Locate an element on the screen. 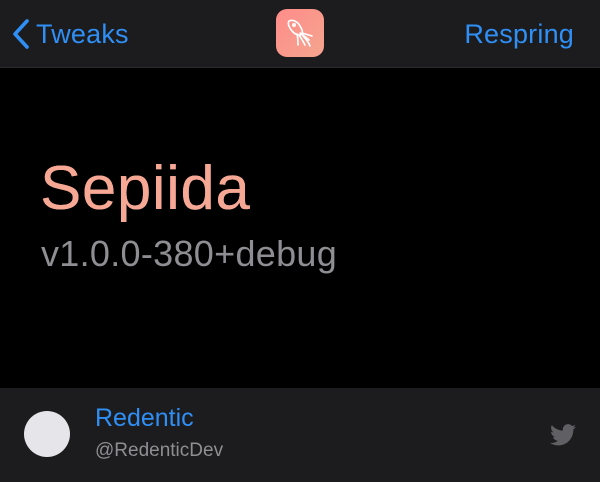 This screenshot has height=482, width=600. squid-icon is located at coordinates (300, 33).